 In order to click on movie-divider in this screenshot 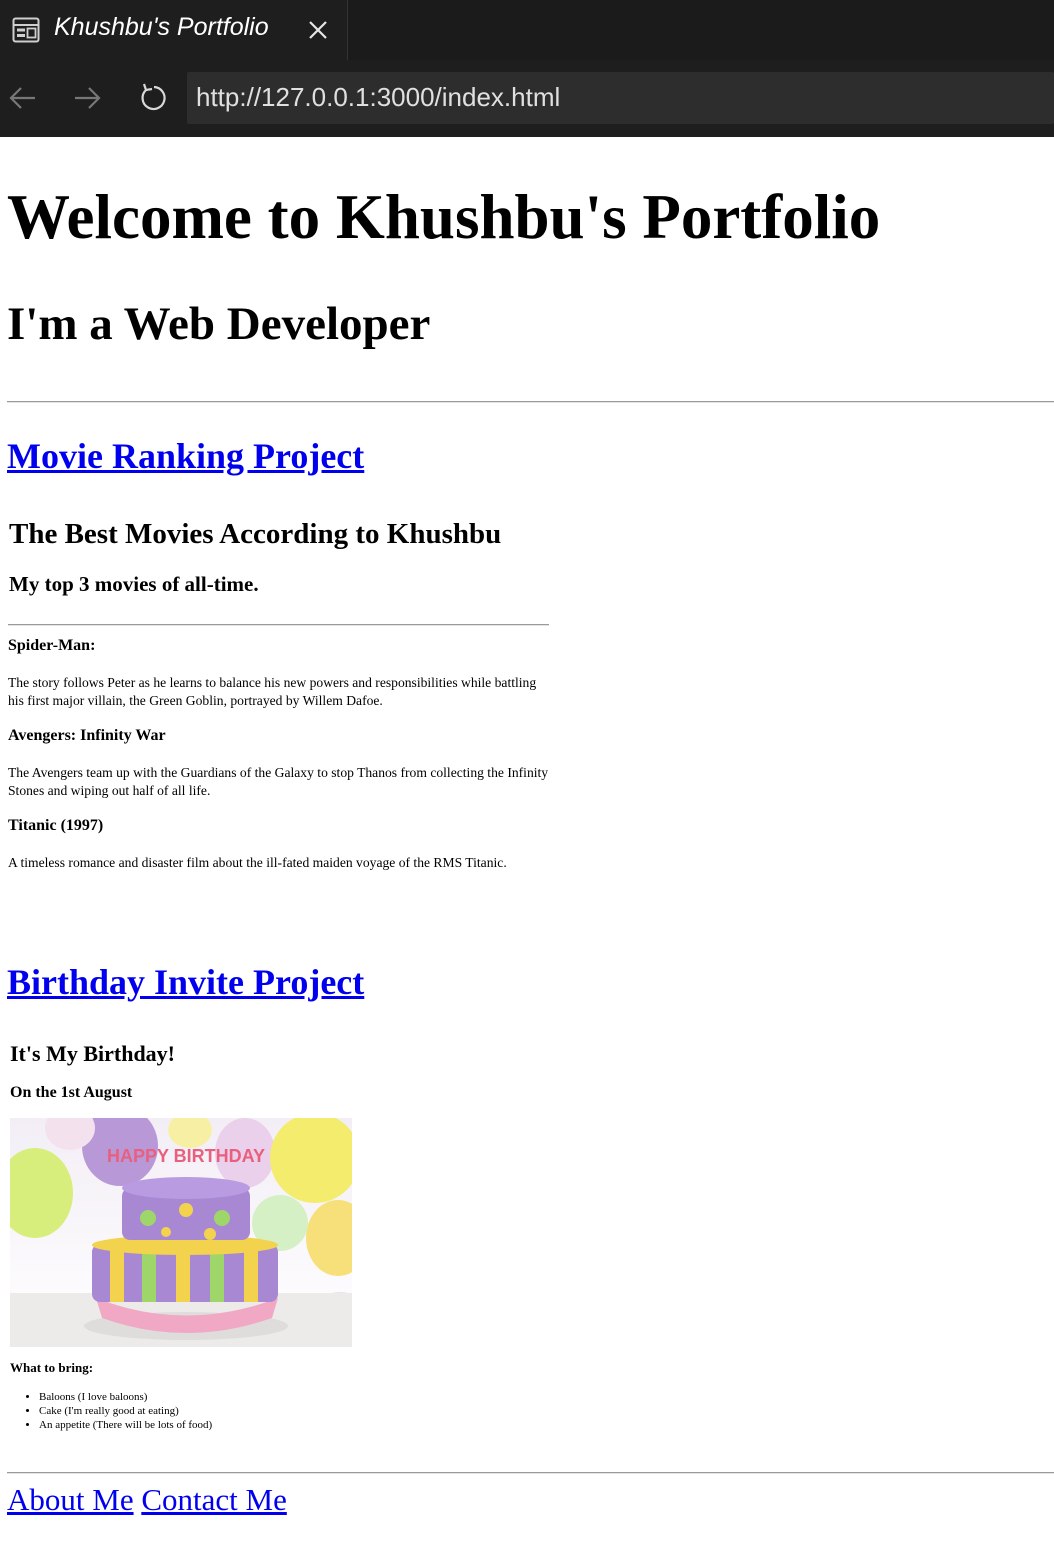, I will do `click(278, 625)`.